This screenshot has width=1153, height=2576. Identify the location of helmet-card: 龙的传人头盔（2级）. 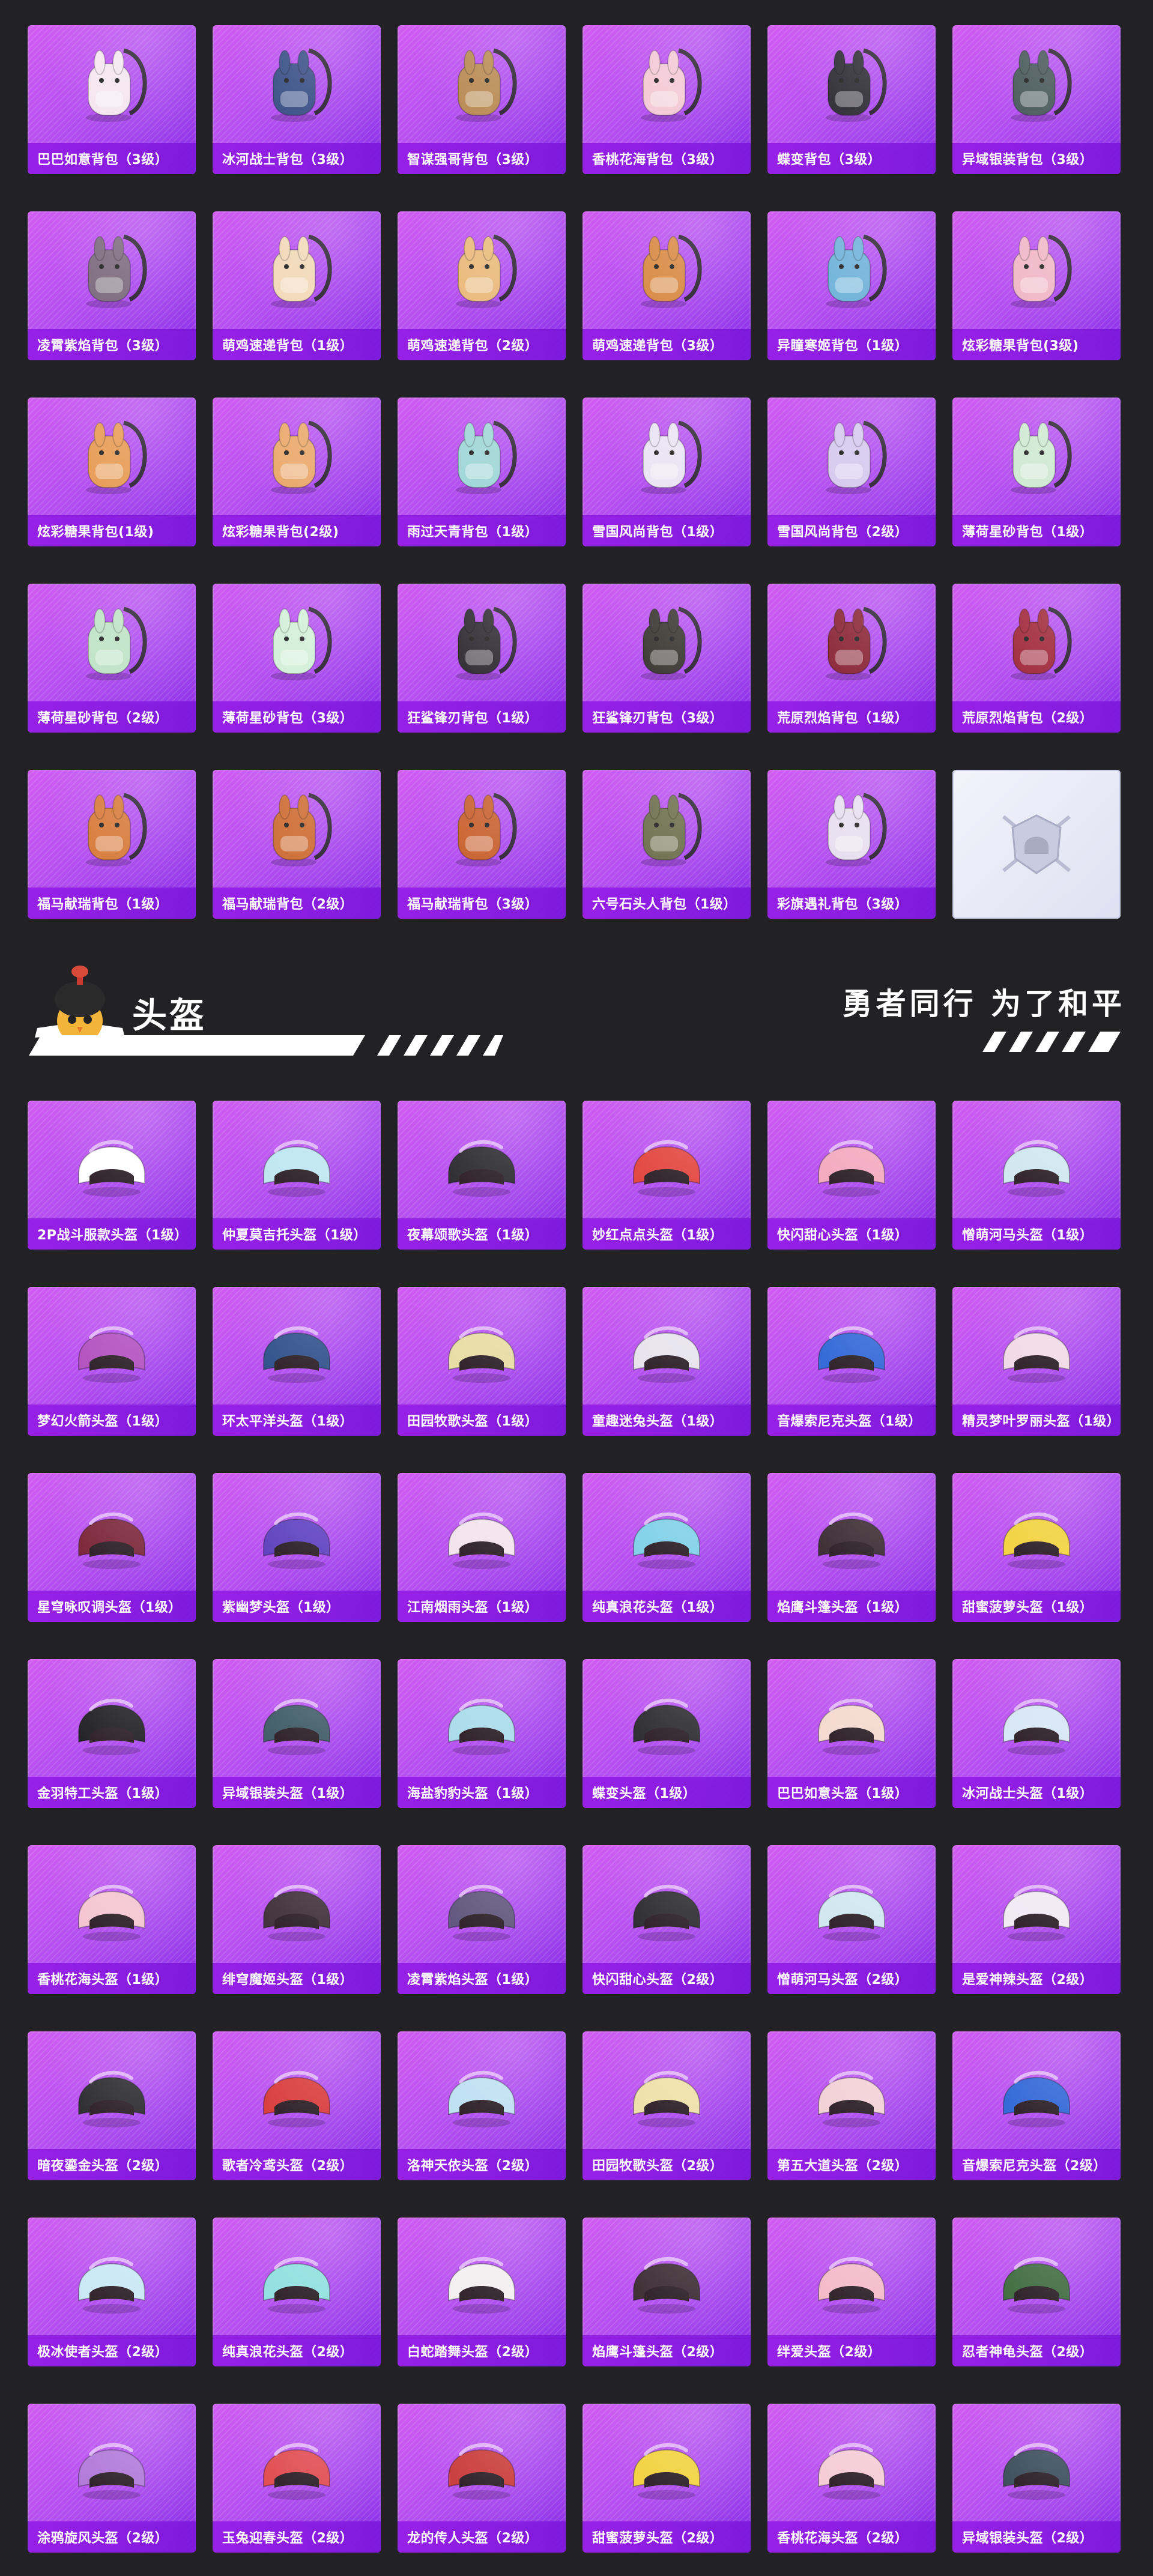
(482, 2478).